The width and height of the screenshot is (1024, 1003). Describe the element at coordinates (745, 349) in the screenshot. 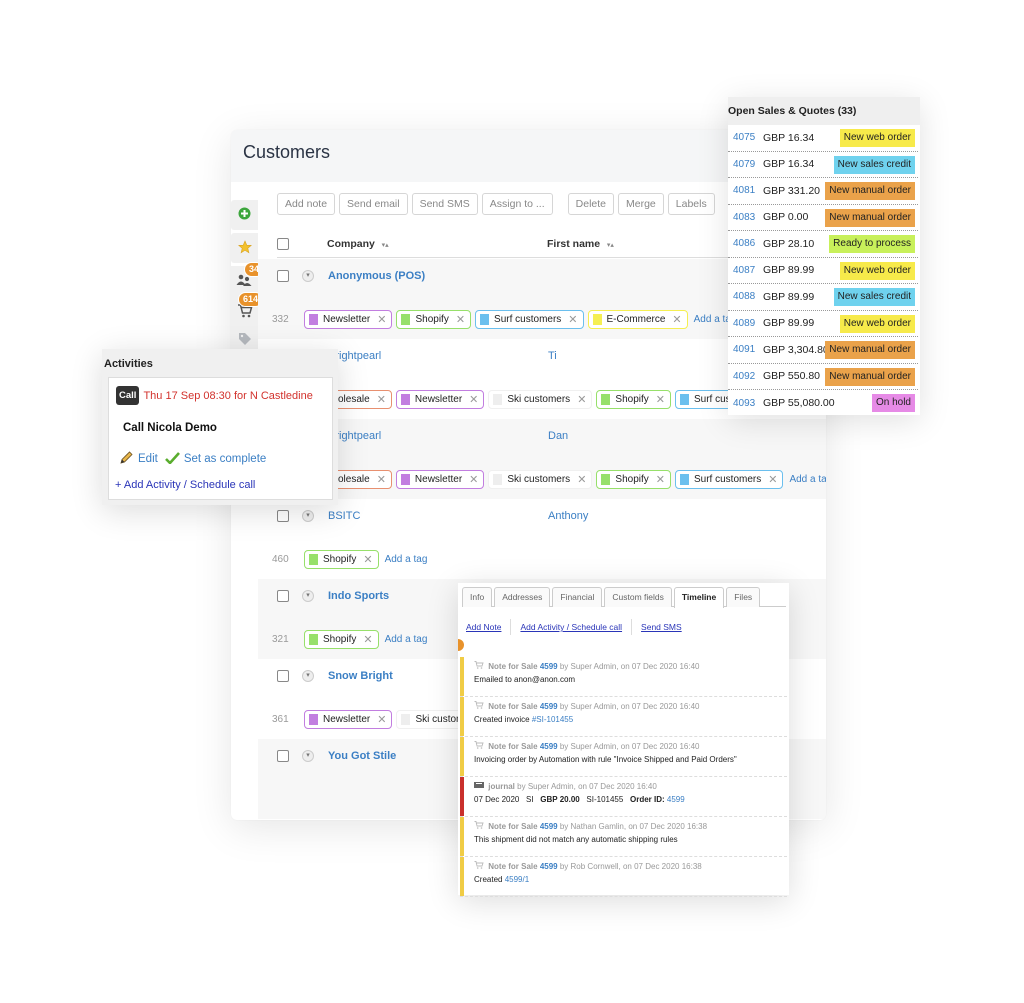

I see `order-id-link: 4091` at that location.